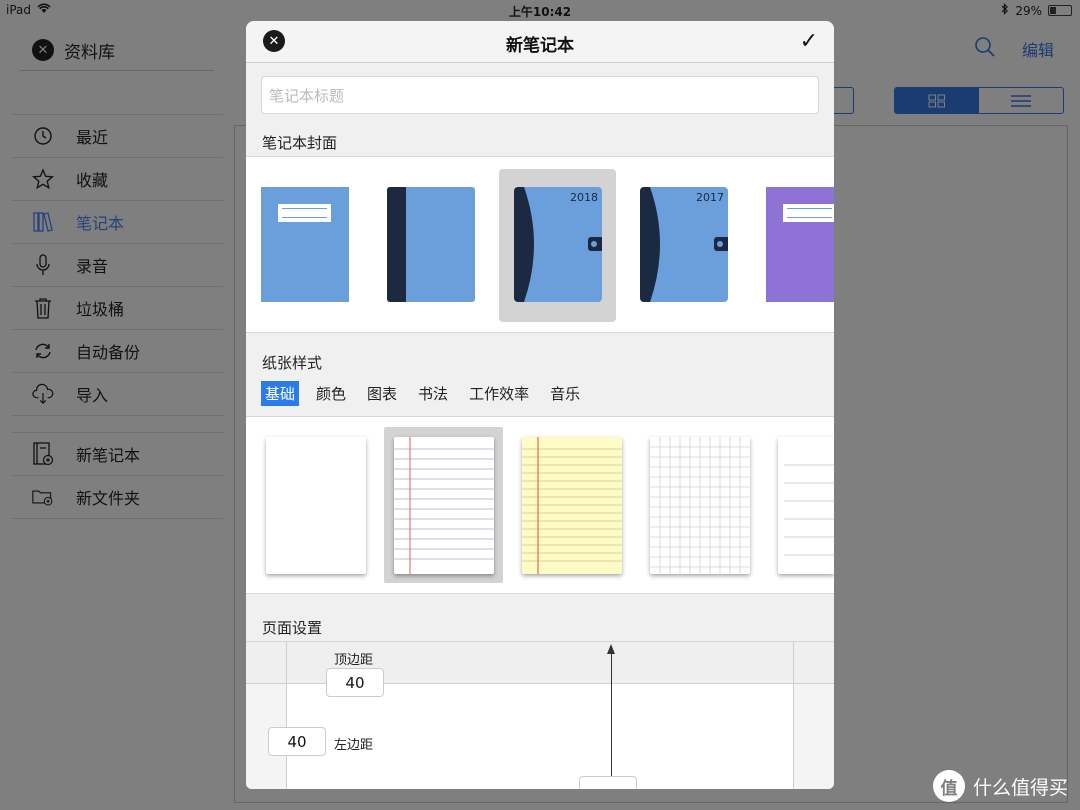 The image size is (1080, 810). I want to click on close-icon: ✕, so click(43, 50).